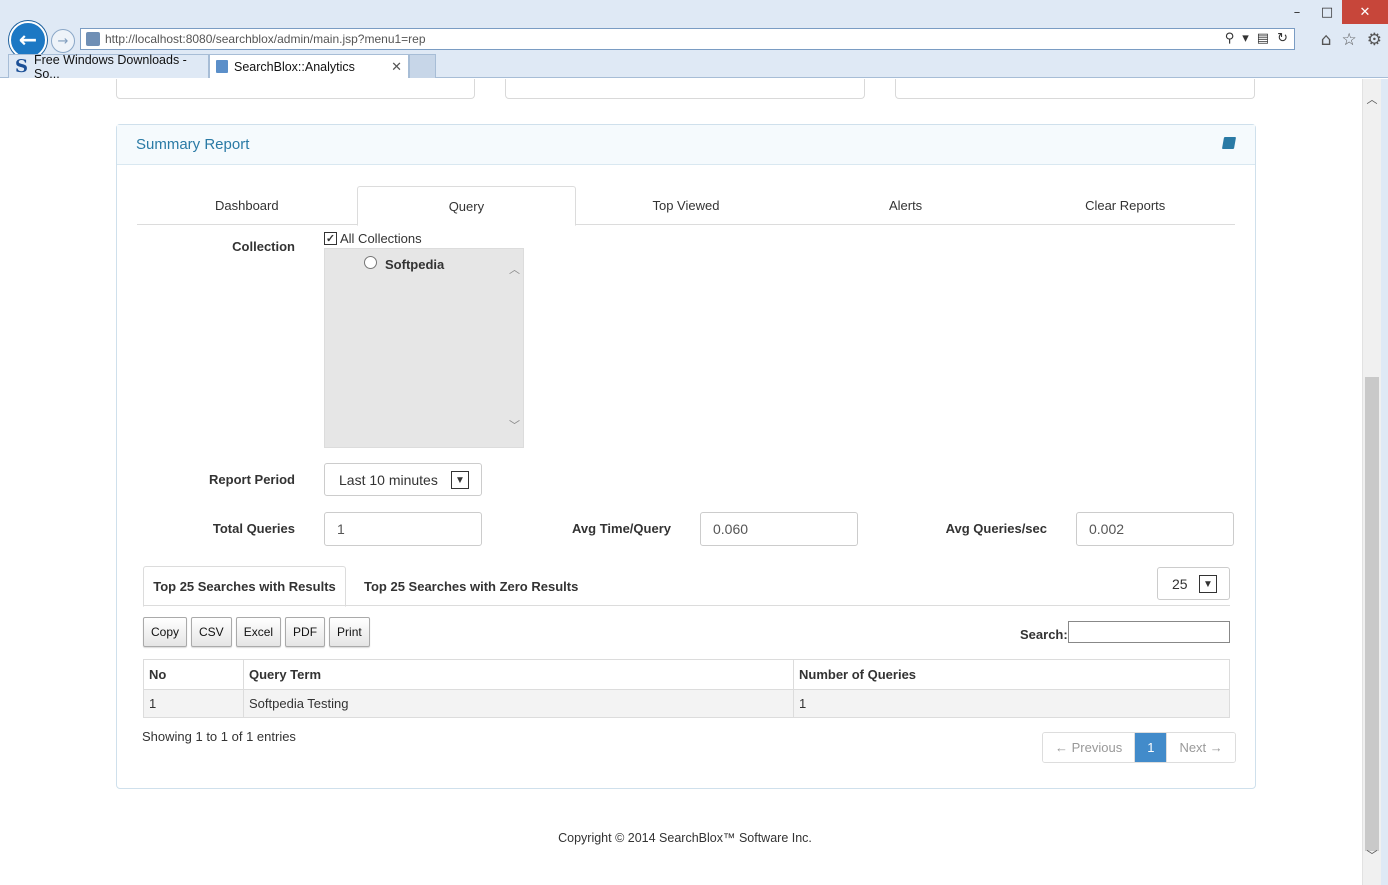 The image size is (1388, 885). I want to click on previous-page-button: ← Previous, so click(1089, 747).